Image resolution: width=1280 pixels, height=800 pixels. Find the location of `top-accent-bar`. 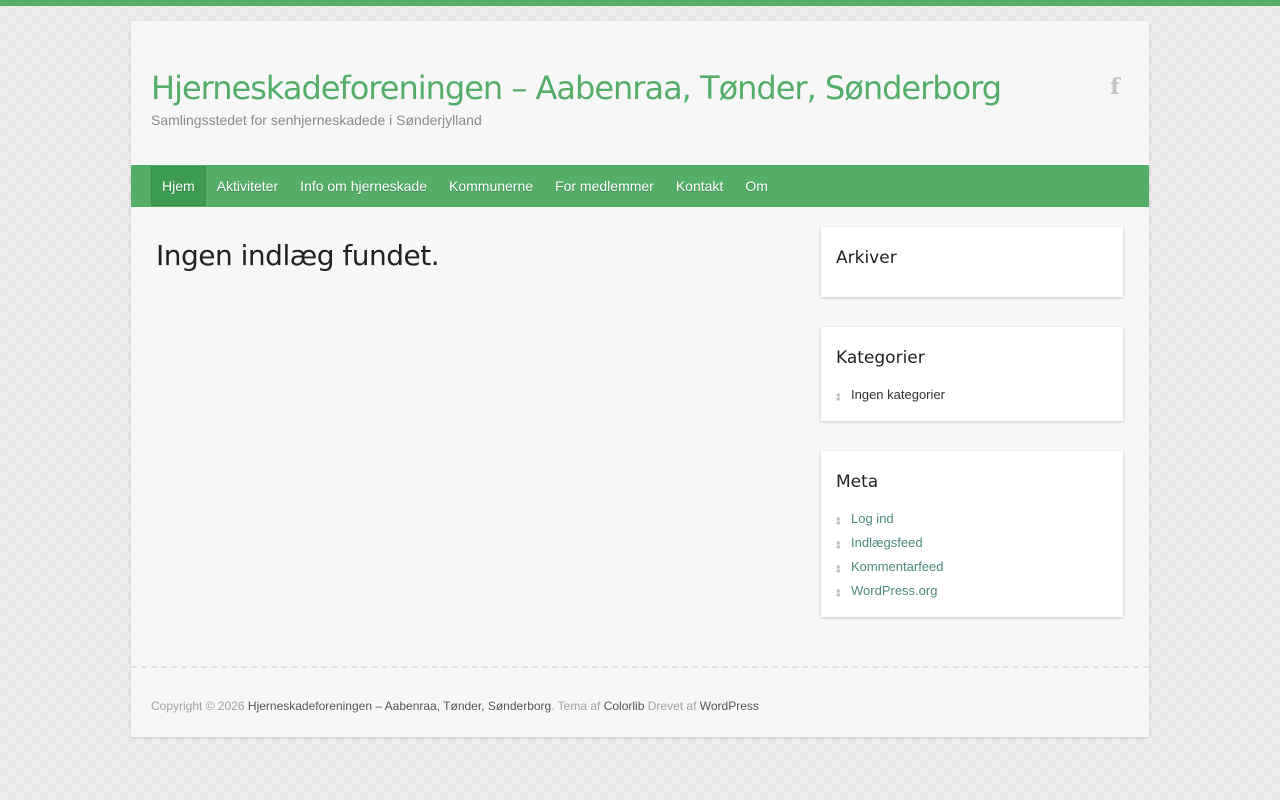

top-accent-bar is located at coordinates (640, 3).